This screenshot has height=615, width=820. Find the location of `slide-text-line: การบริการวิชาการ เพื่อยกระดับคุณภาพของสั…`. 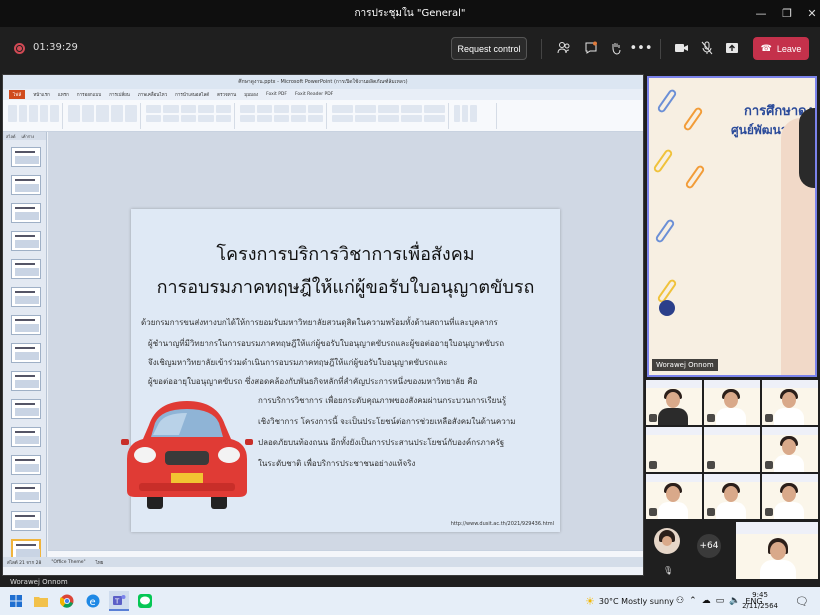

slide-text-line: การบริการวิชาการ เพื่อยกระดับคุณภาพของสั… is located at coordinates (382, 400).